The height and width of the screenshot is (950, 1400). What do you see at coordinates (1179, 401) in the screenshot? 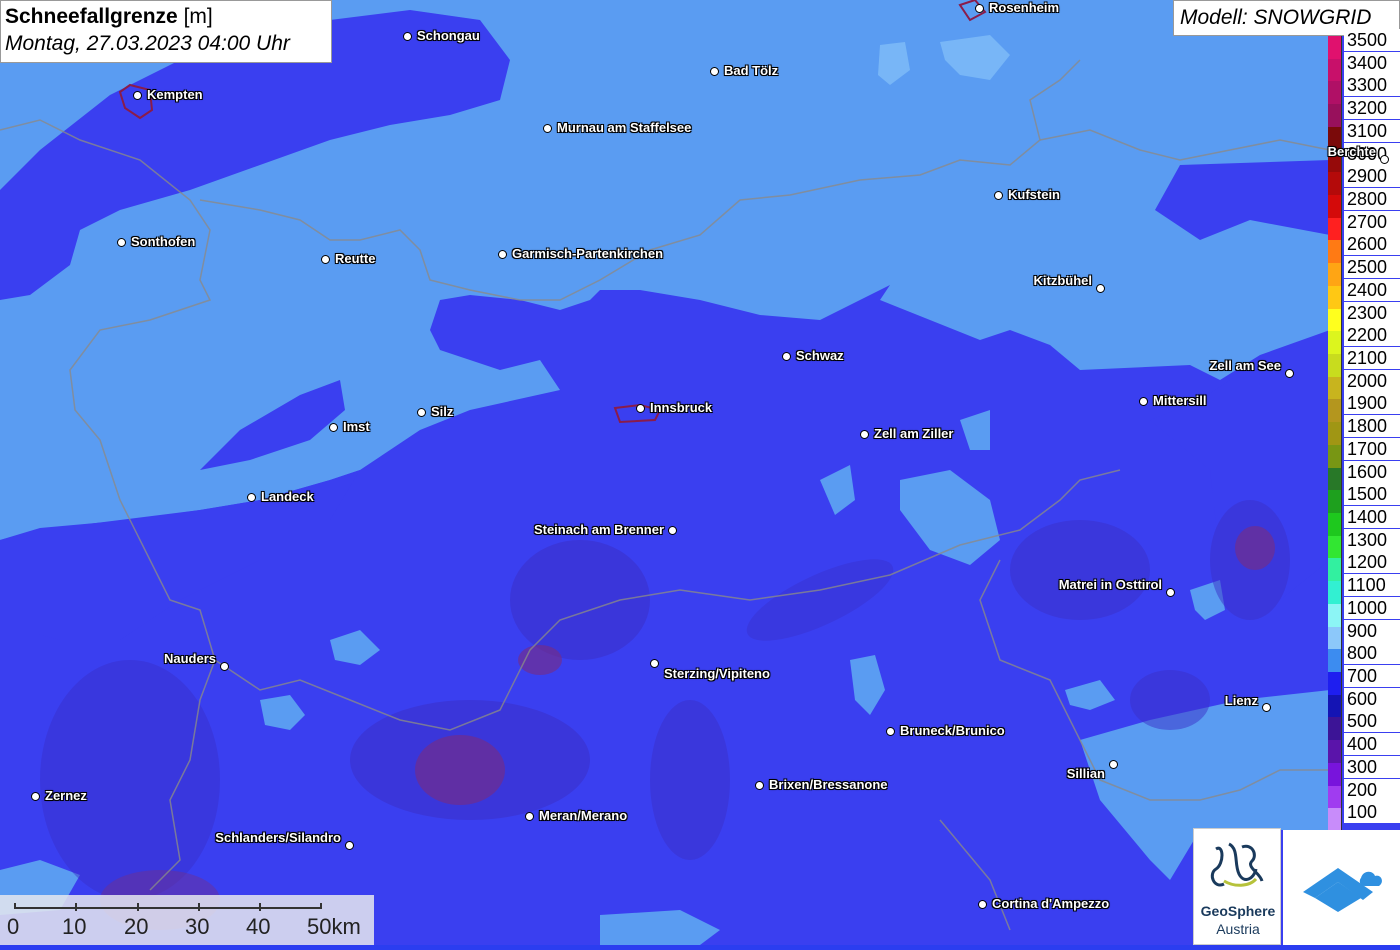
I see `city-label: Mittersill` at bounding box center [1179, 401].